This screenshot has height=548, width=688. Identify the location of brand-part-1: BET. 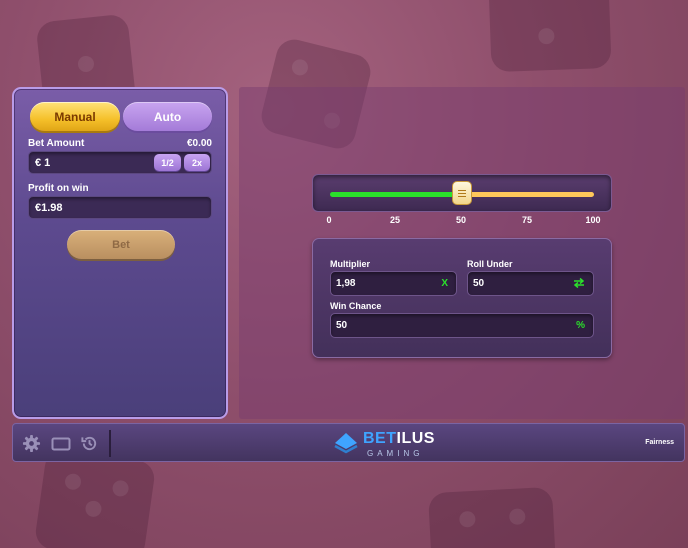
(380, 438).